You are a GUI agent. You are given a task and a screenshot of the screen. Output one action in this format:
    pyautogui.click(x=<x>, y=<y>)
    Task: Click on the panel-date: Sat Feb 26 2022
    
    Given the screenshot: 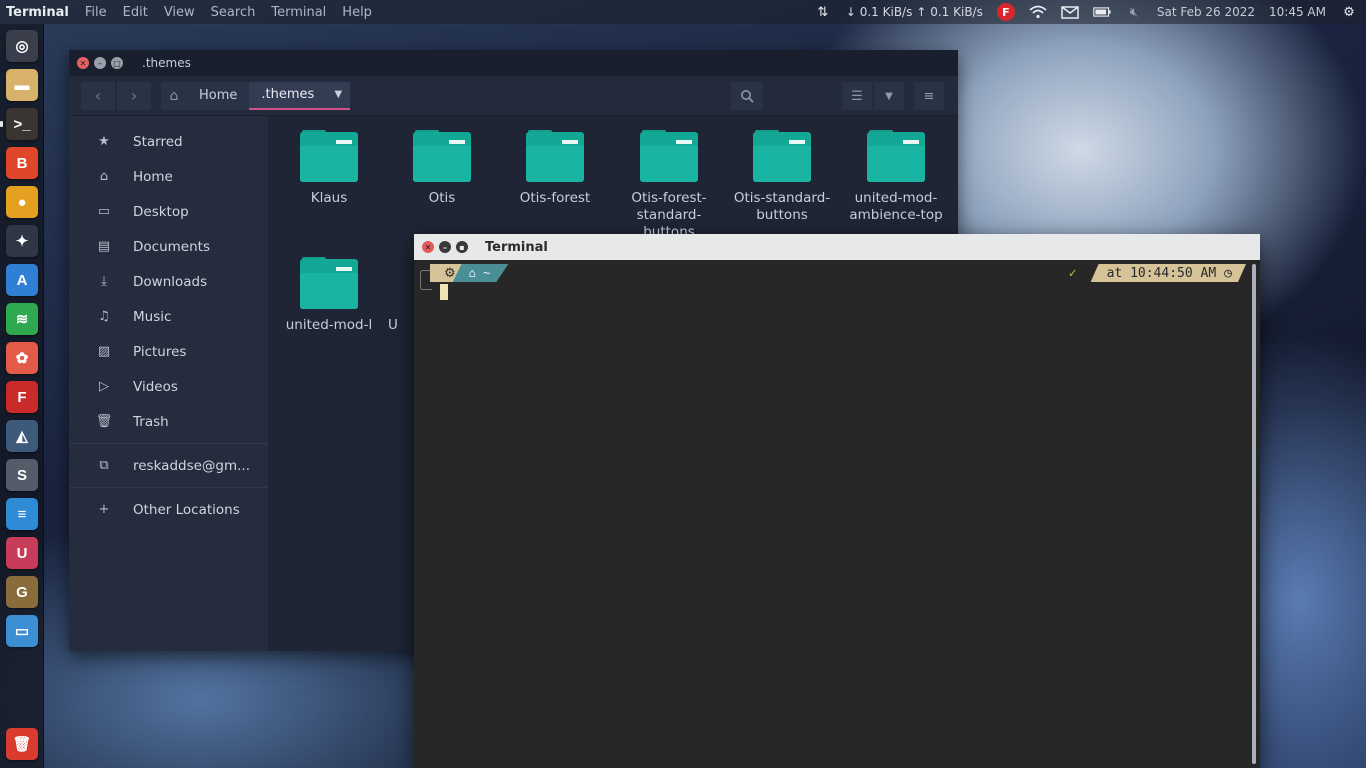 What is the action you would take?
    pyautogui.click(x=1206, y=12)
    